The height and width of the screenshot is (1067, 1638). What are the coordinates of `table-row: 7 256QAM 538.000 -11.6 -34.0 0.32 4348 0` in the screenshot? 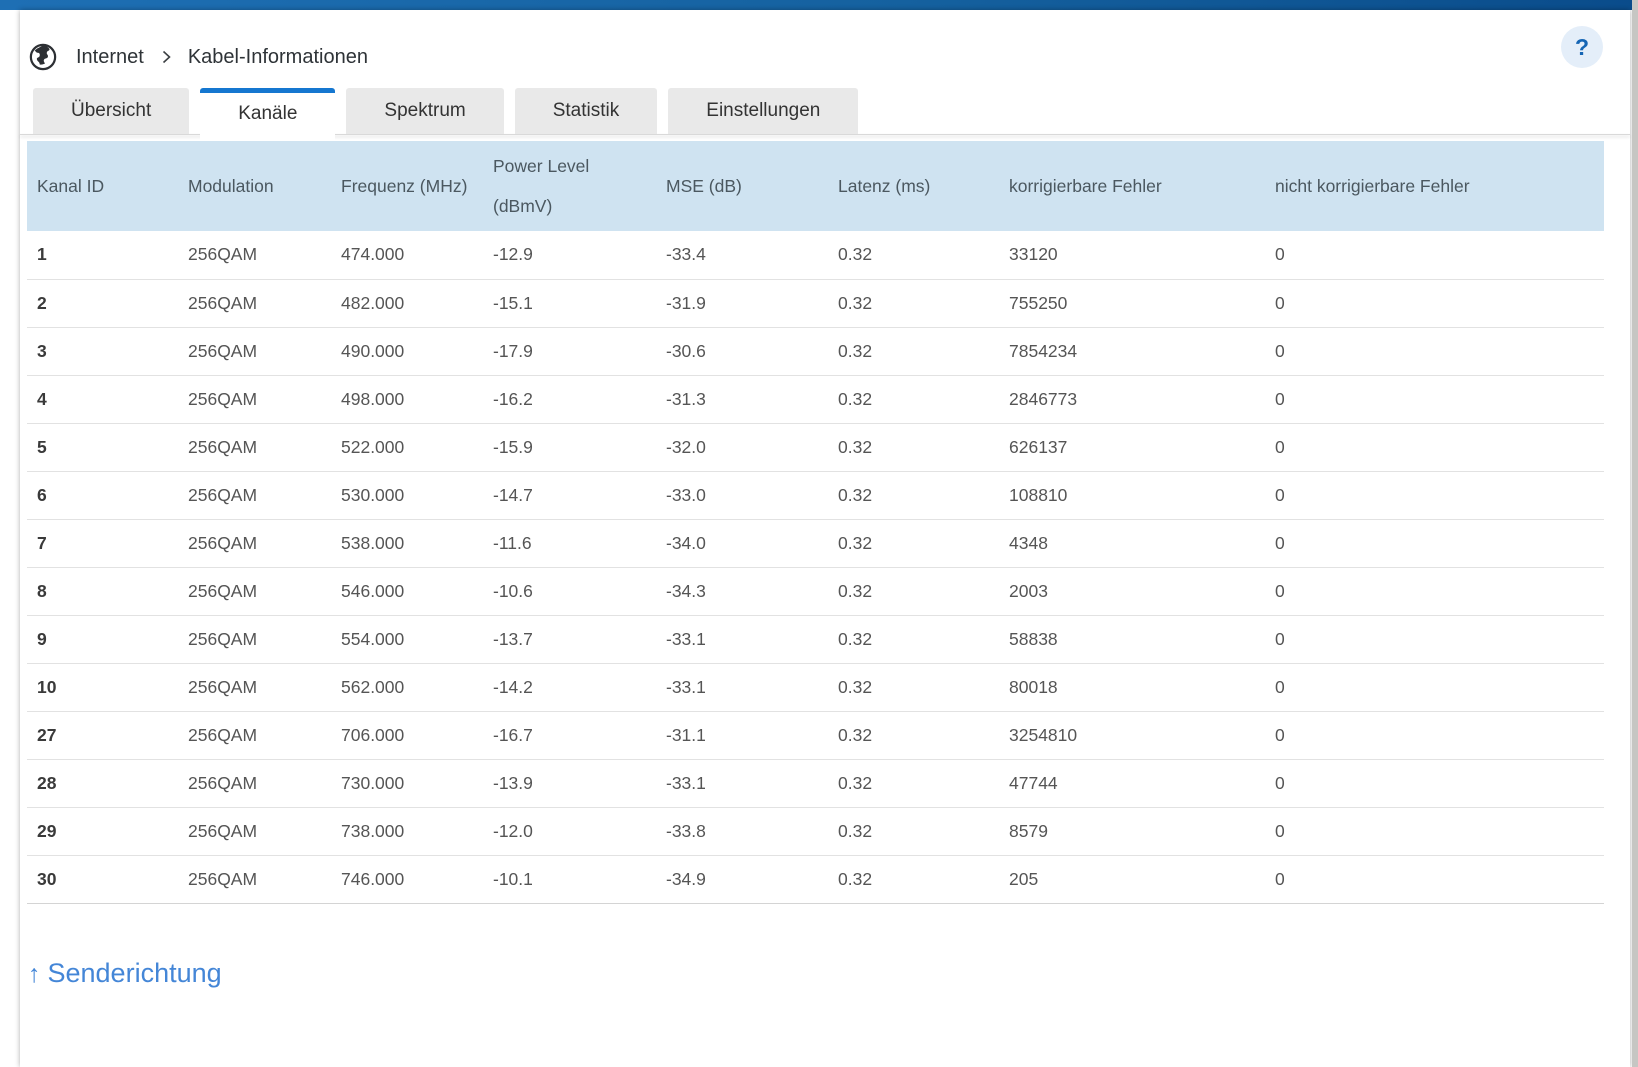 It's located at (815, 543).